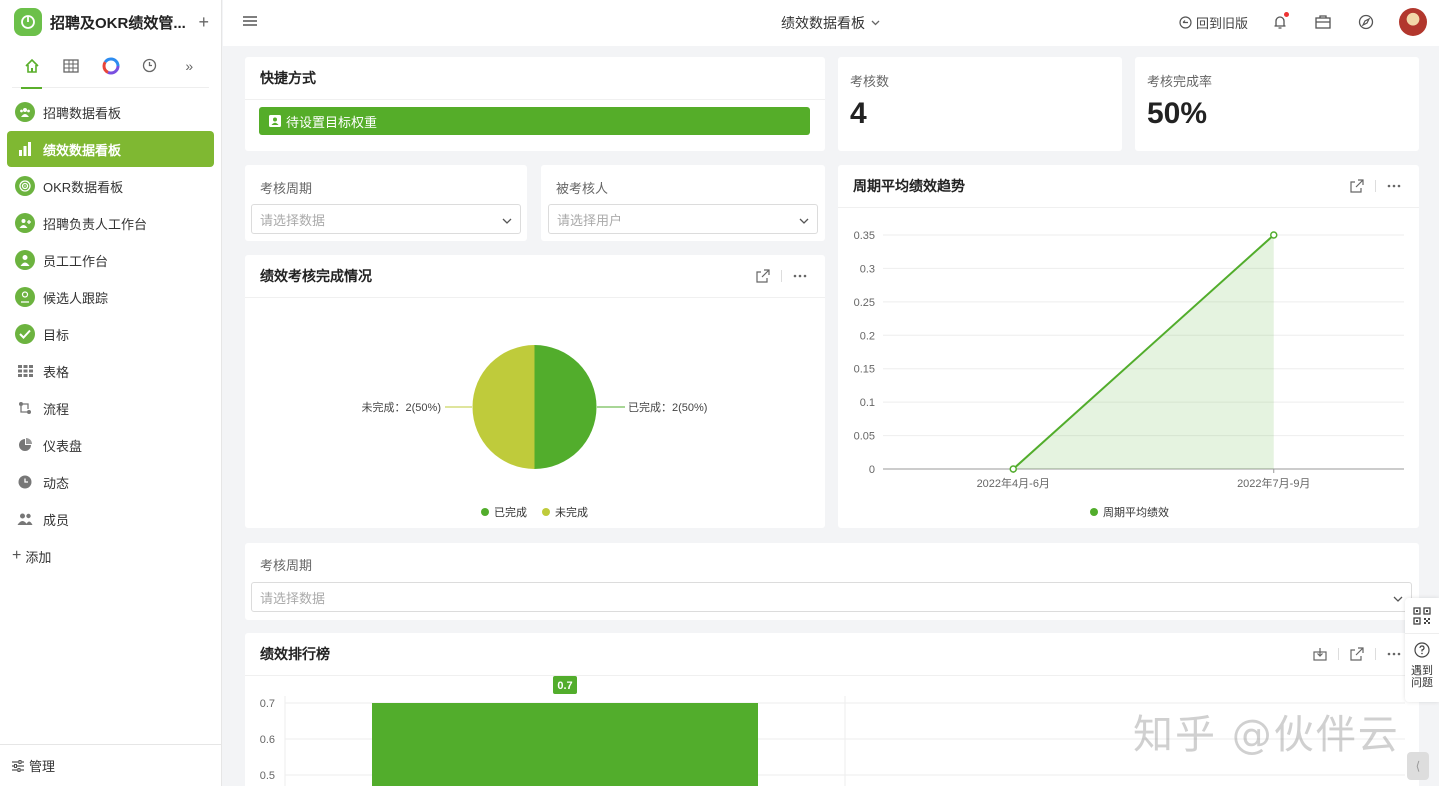  I want to click on app-header: 招聘及OKR绩效管... +, so click(110, 22).